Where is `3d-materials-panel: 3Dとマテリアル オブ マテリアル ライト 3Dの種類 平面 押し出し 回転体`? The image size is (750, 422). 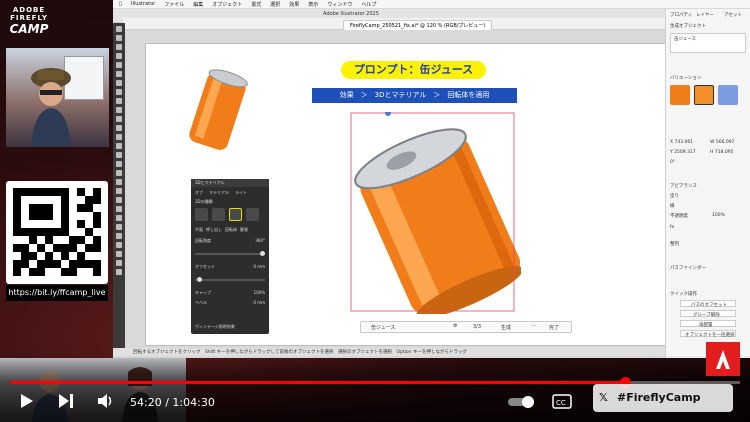
3d-materials-panel: 3Dとマテリアル オブ マテリアル ライト 3Dの種類 平面 押し出し 回転体 is located at coordinates (230, 256).